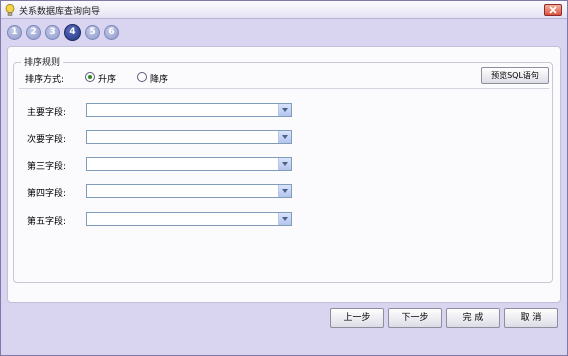 Image resolution: width=568 pixels, height=356 pixels. I want to click on close-button, so click(553, 10).